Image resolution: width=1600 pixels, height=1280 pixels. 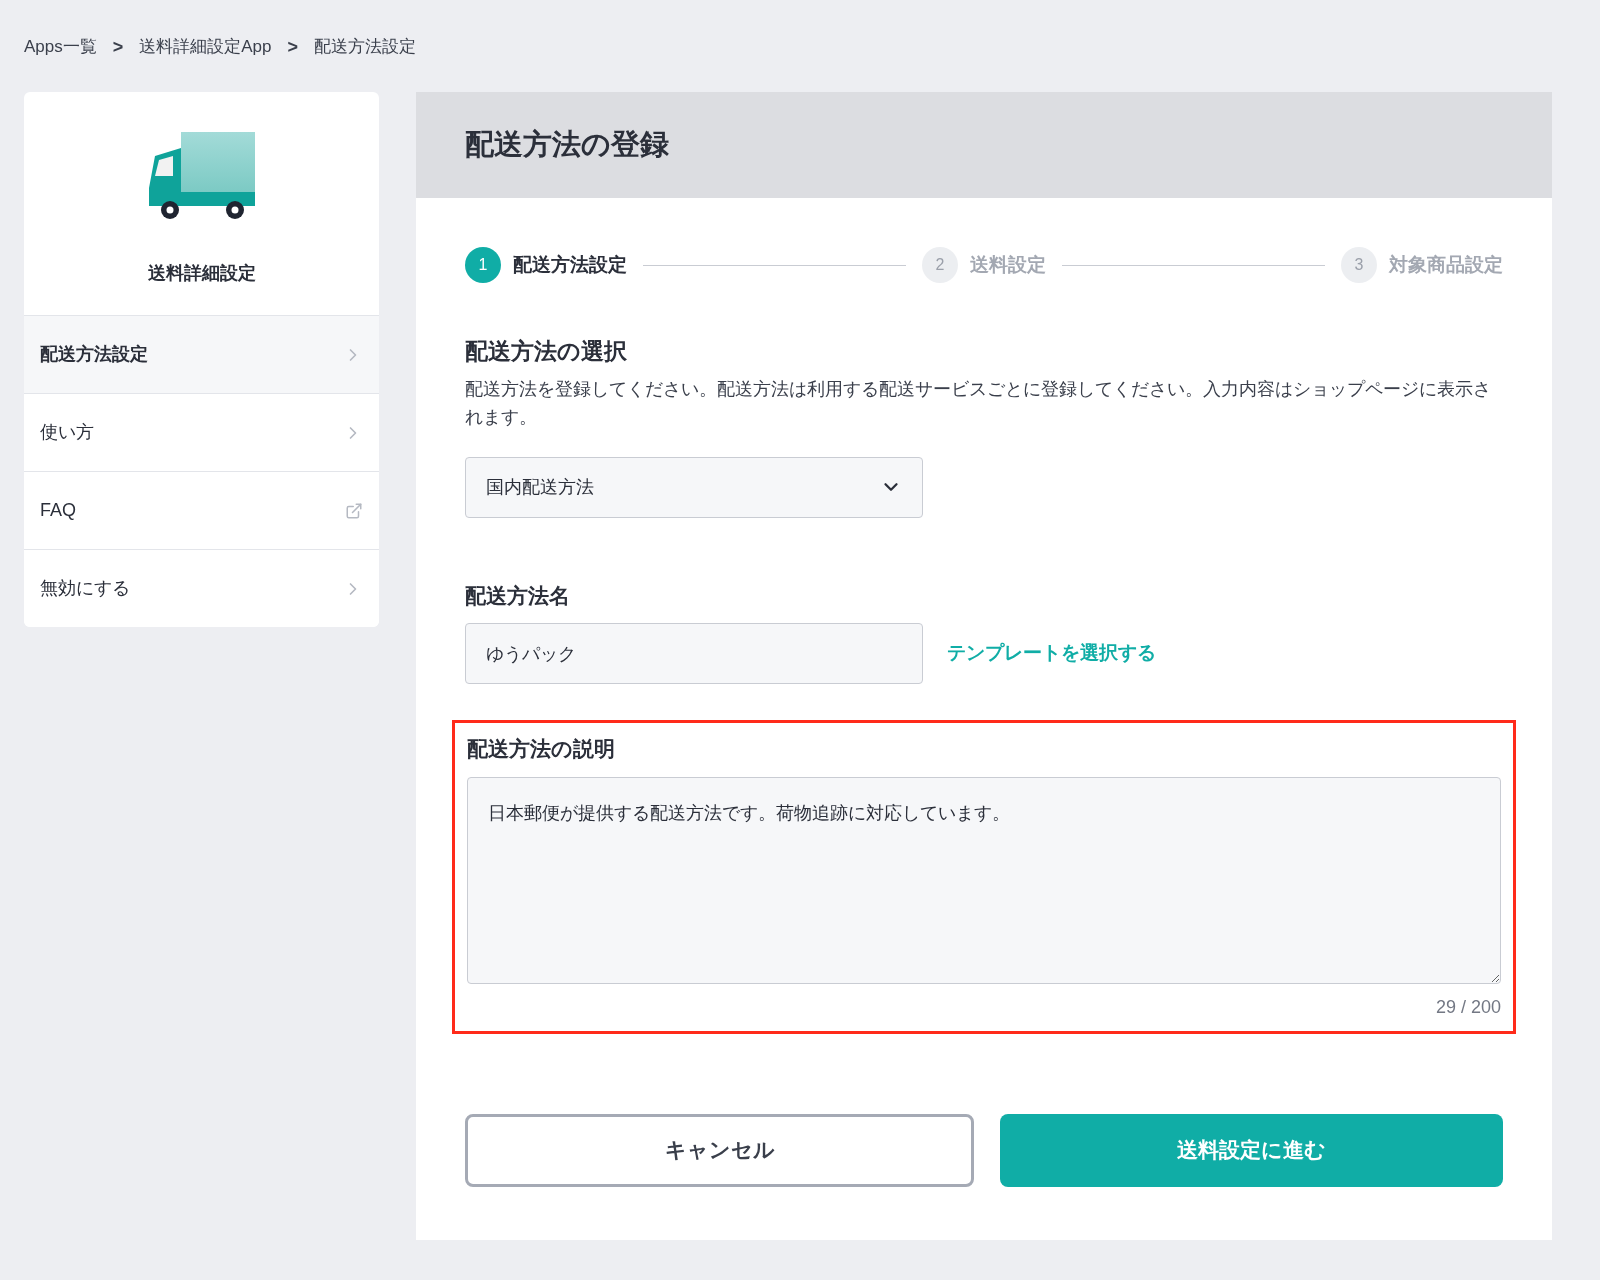 What do you see at coordinates (694, 487) in the screenshot?
I see `method-select: 国内配送方法` at bounding box center [694, 487].